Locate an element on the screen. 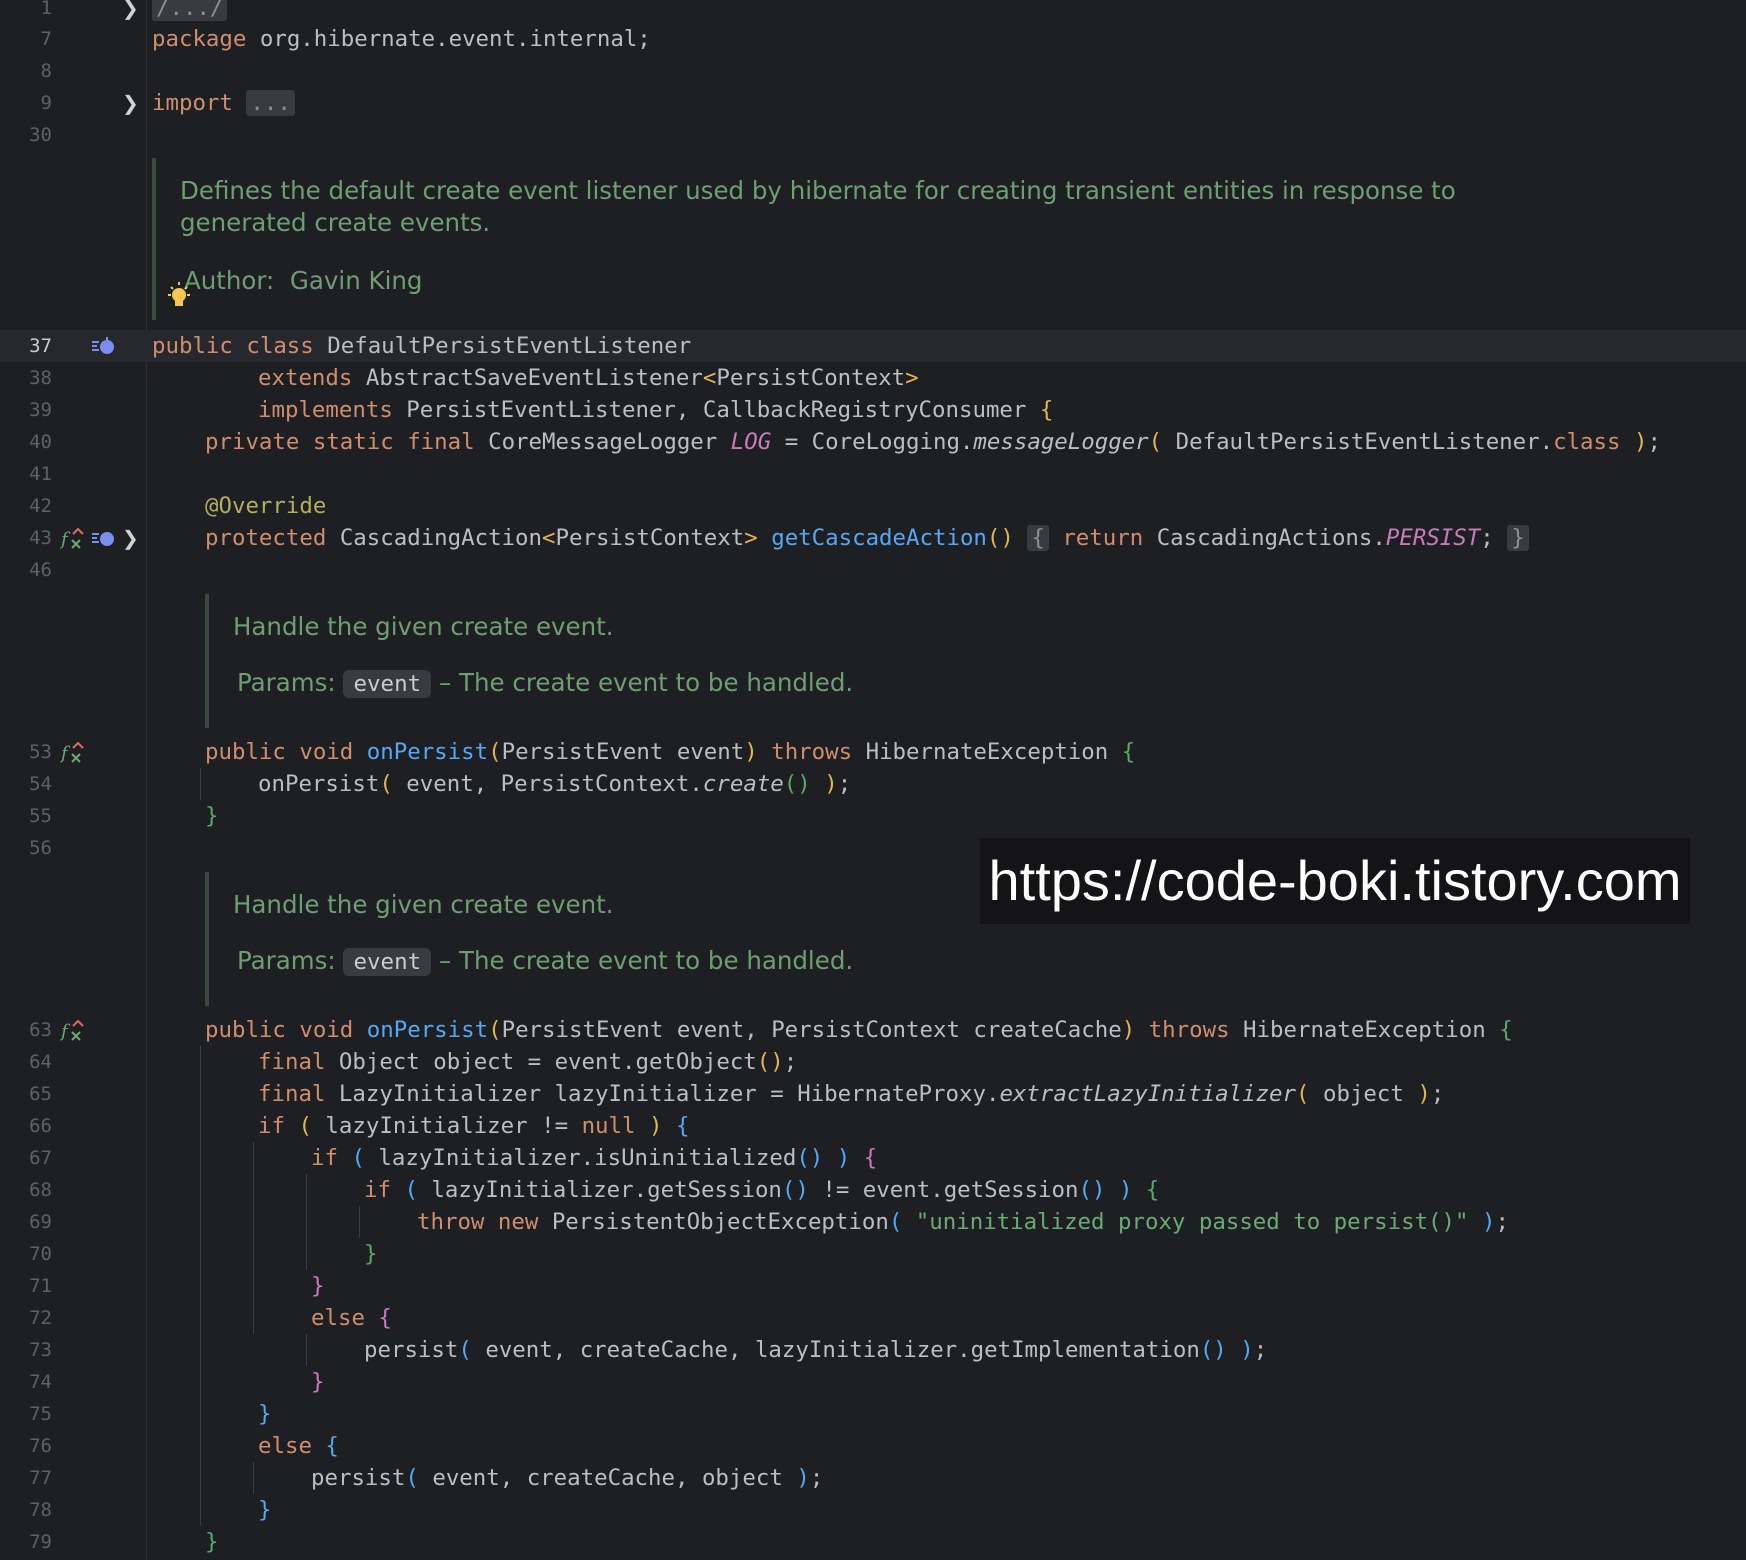 This screenshot has width=1746, height=1560. method-name: onPersist is located at coordinates (427, 1030).